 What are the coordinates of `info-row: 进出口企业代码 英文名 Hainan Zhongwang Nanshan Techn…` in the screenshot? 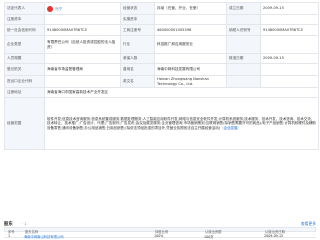 It's located at (161, 81).